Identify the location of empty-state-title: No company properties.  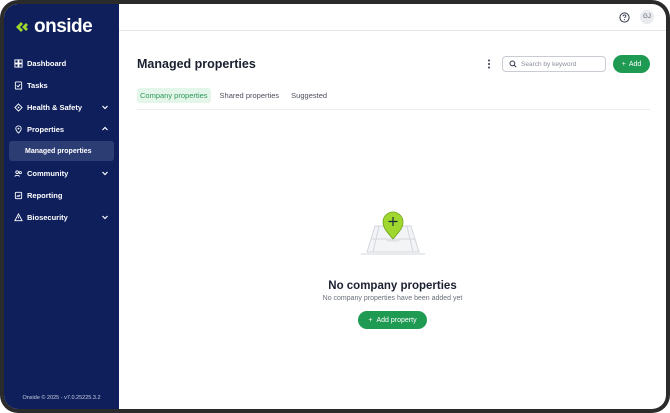
(392, 286).